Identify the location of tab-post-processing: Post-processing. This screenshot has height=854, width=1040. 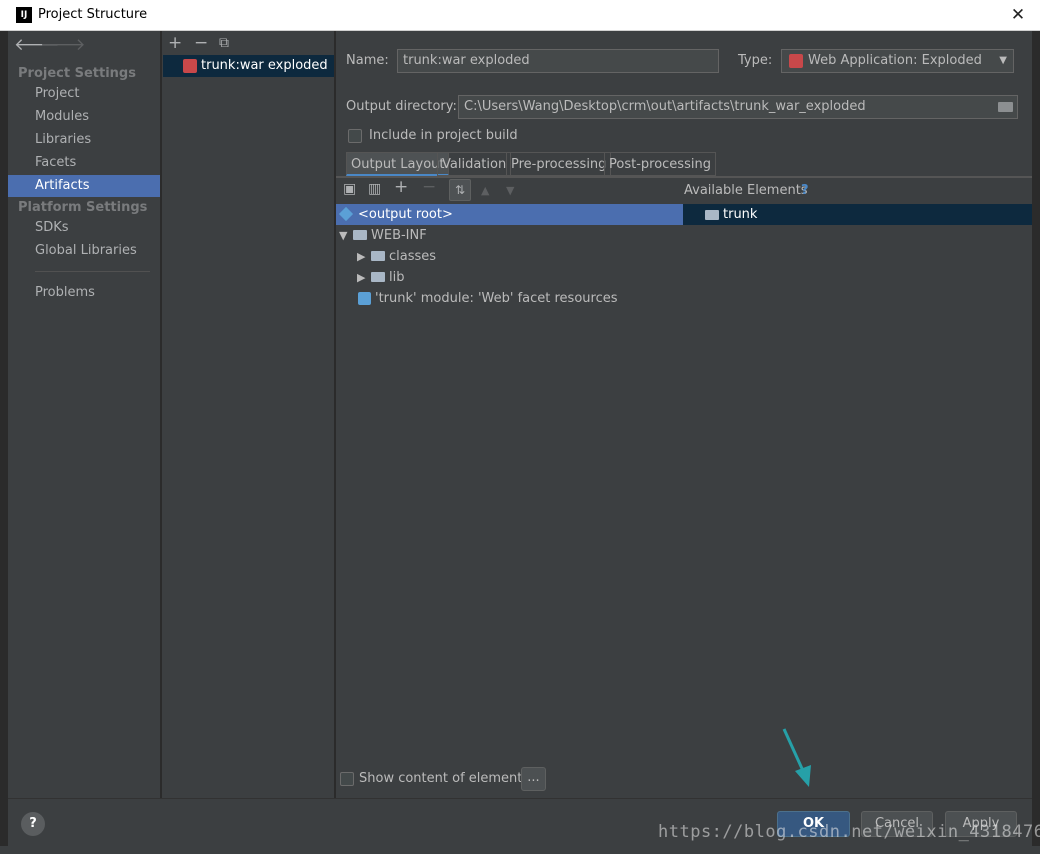
(660, 164).